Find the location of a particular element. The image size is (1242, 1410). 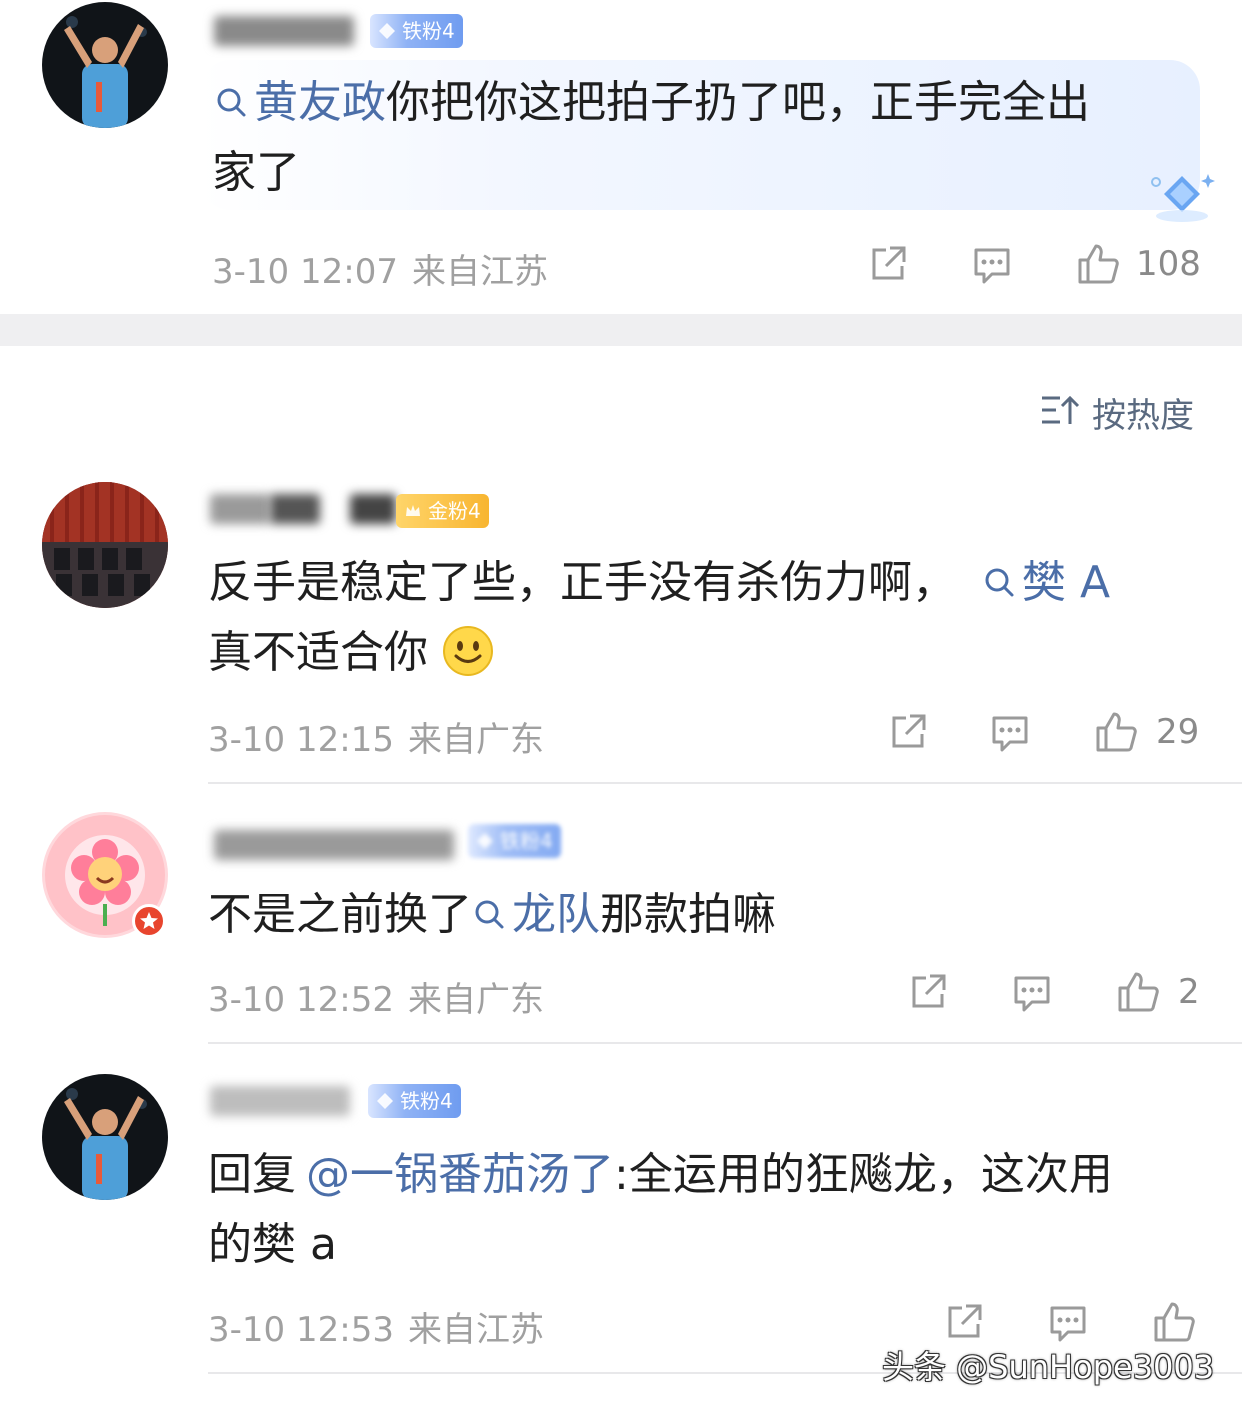

comment-text: 反手是稳定了些，正手没有杀伤力啊， 樊 A is located at coordinates (659, 583).